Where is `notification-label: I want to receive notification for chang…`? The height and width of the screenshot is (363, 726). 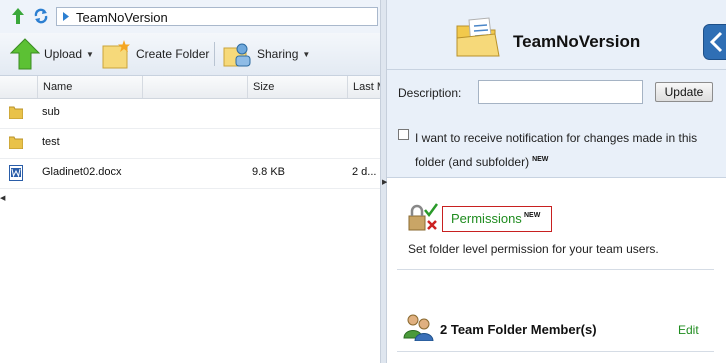
notification-label: I want to receive notification for chang… is located at coordinates (570, 150).